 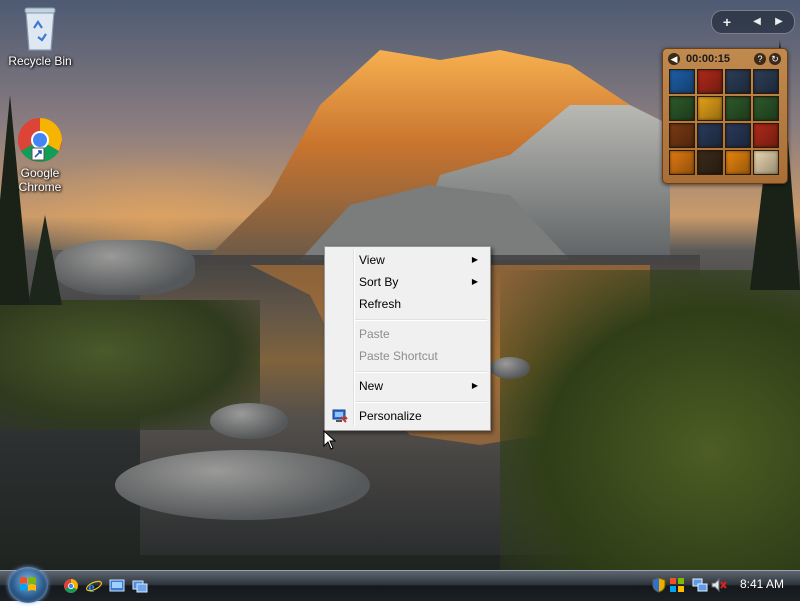 I want to click on menu-item-paste: Paste, so click(x=407, y=334).